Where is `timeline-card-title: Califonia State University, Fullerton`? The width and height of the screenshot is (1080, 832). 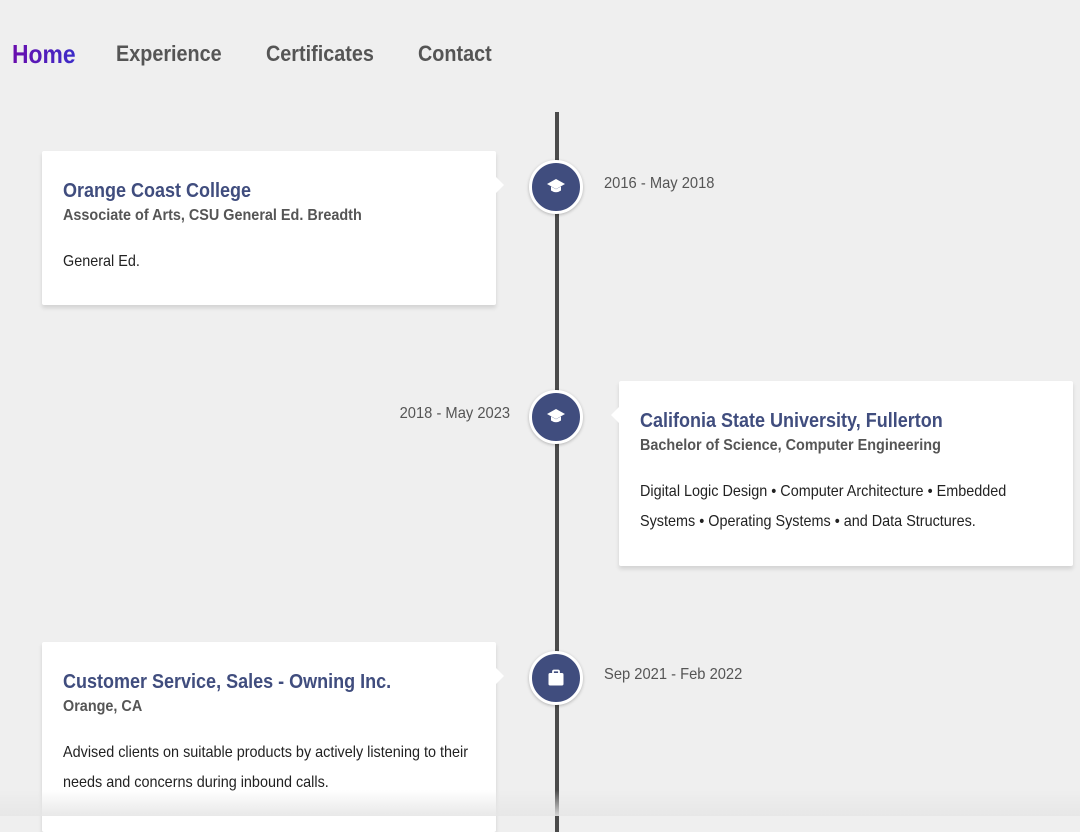
timeline-card-title: Califonia State University, Fullerton is located at coordinates (791, 421).